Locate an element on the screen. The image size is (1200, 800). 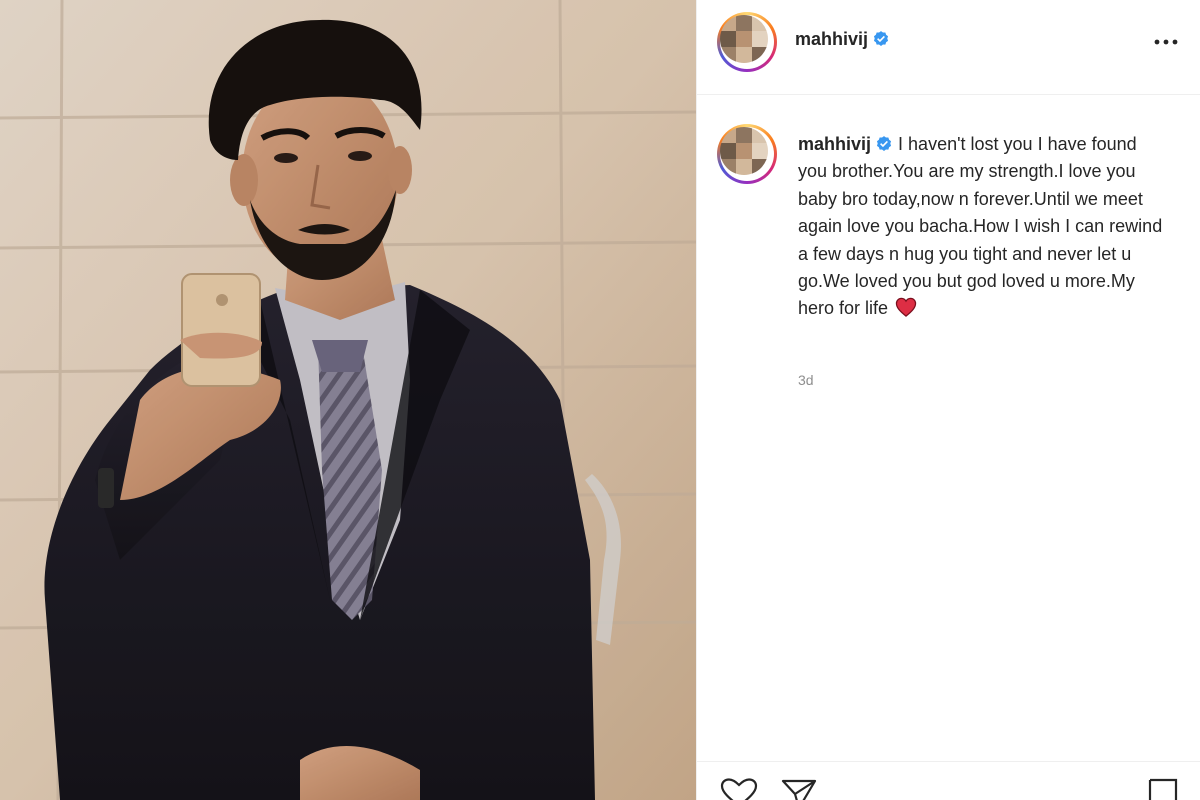
like-button is located at coordinates (739, 789).